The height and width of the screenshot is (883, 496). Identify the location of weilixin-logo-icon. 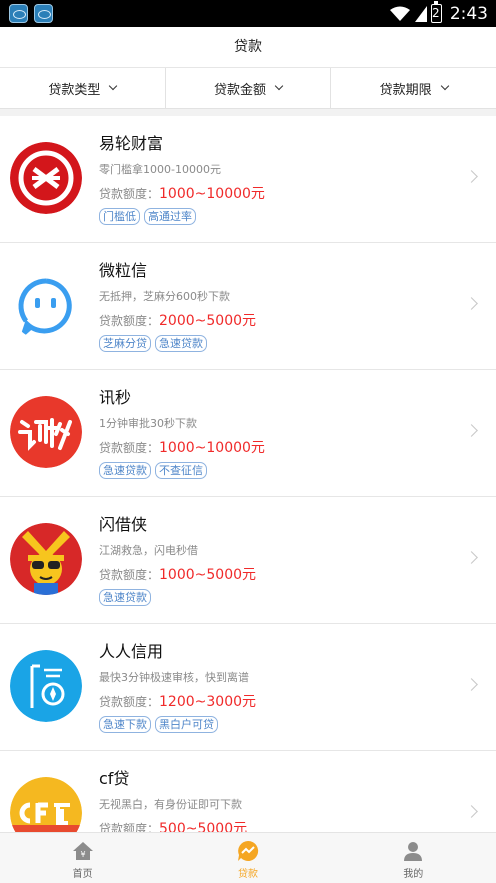
(46, 305).